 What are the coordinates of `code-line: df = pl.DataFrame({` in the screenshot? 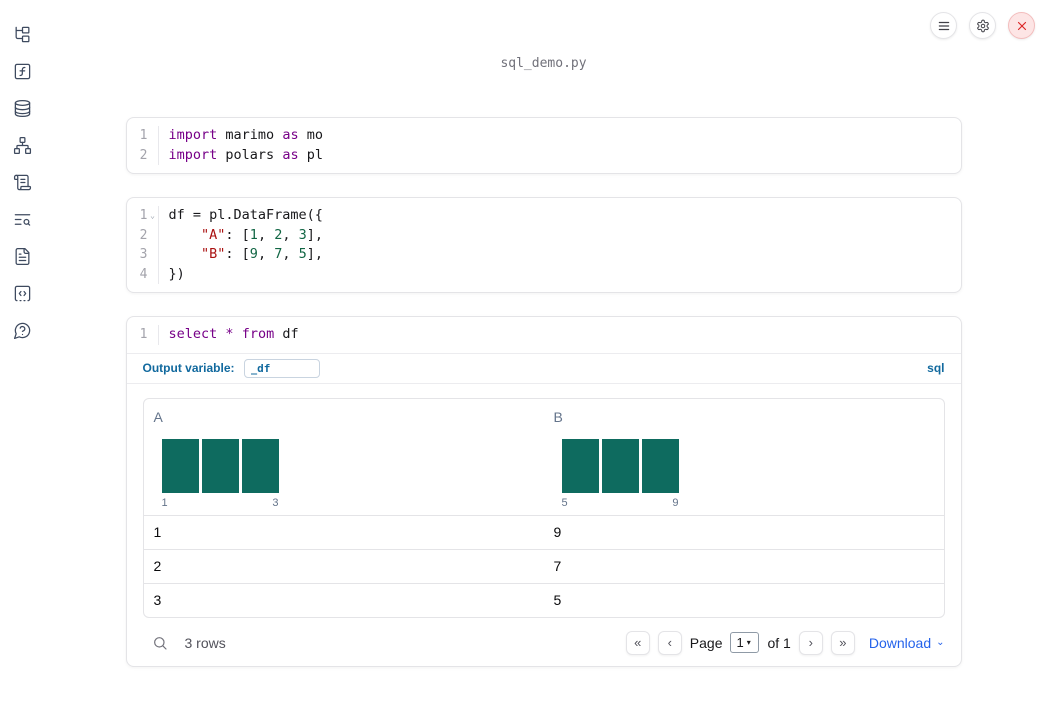 It's located at (245, 215).